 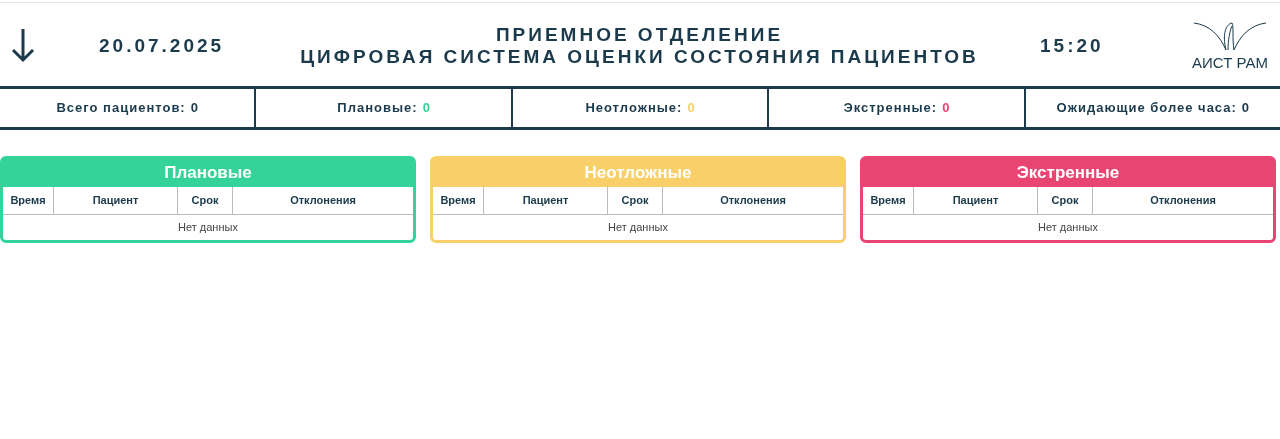 What do you see at coordinates (377, 108) in the screenshot?
I see `stat-label: Плановые:` at bounding box center [377, 108].